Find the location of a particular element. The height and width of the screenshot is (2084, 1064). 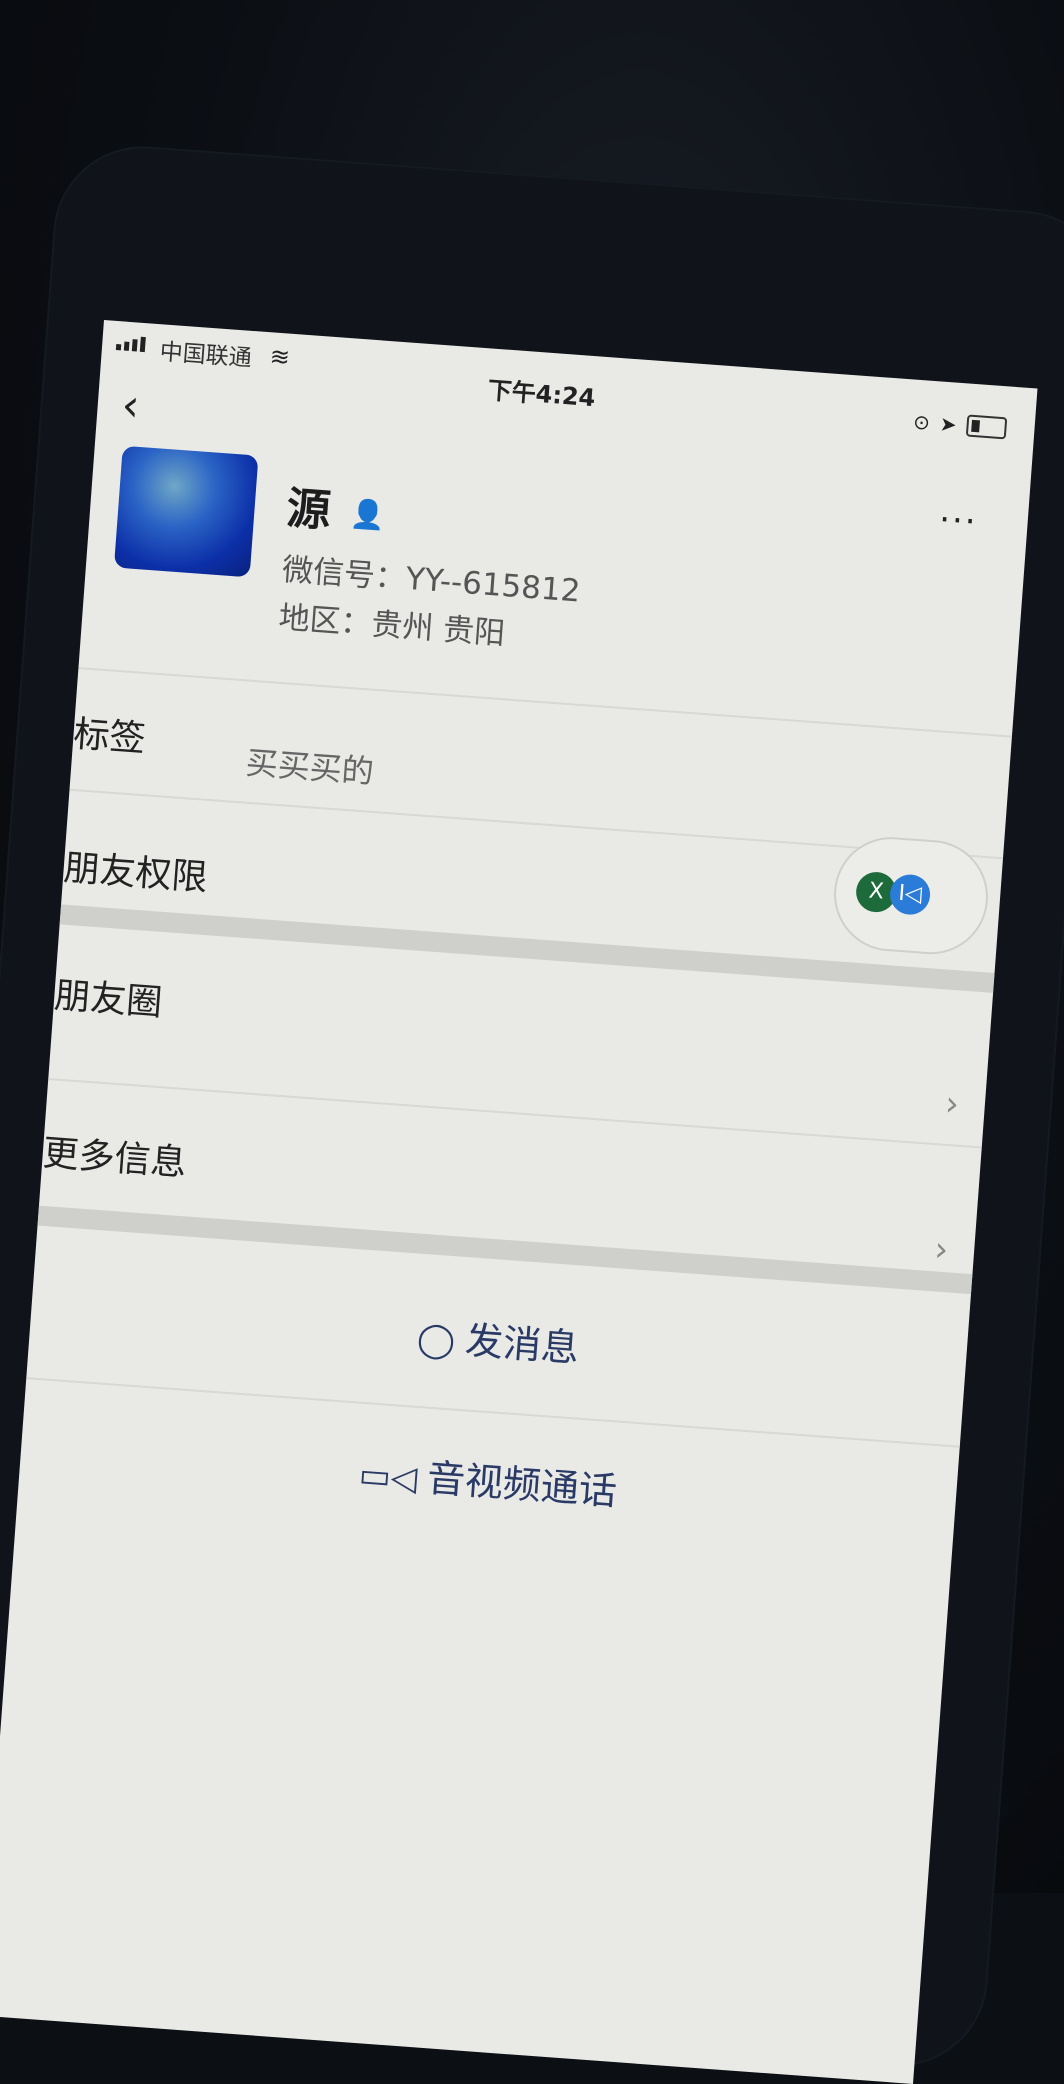

send-message-label: 发消息 is located at coordinates (522, 1344).